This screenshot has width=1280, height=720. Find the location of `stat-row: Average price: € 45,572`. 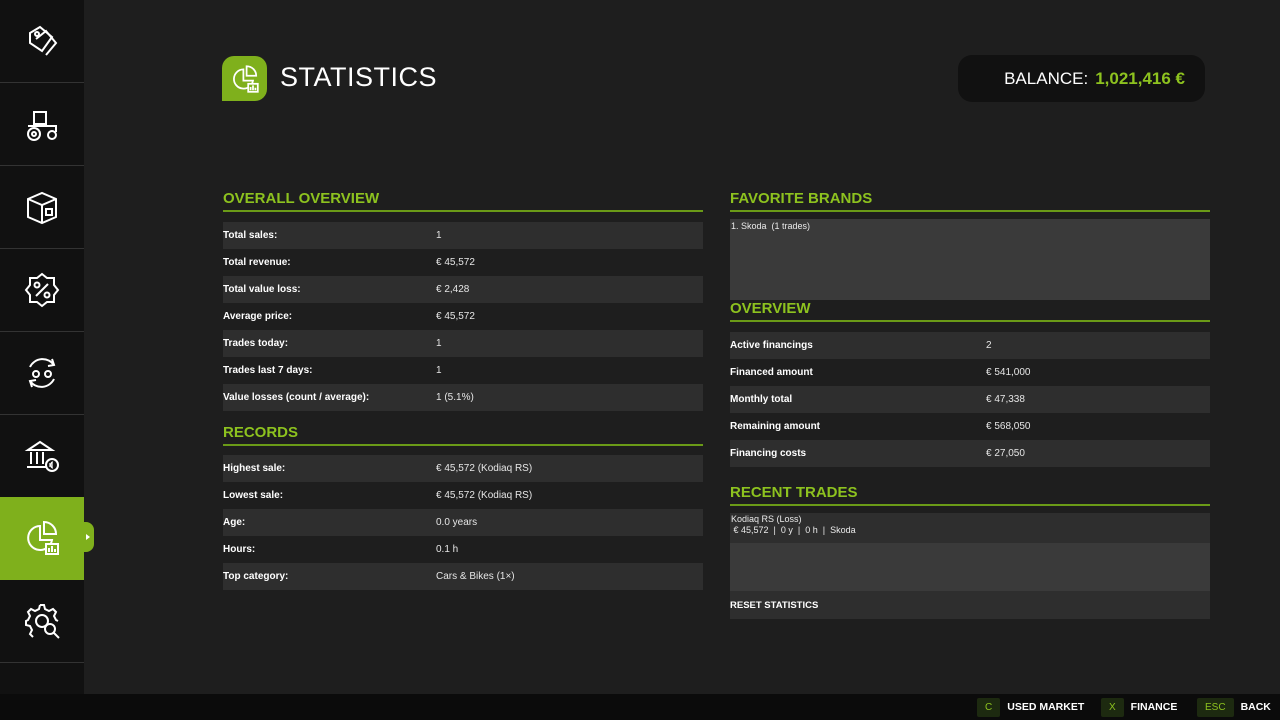

stat-row: Average price: € 45,572 is located at coordinates (463, 316).